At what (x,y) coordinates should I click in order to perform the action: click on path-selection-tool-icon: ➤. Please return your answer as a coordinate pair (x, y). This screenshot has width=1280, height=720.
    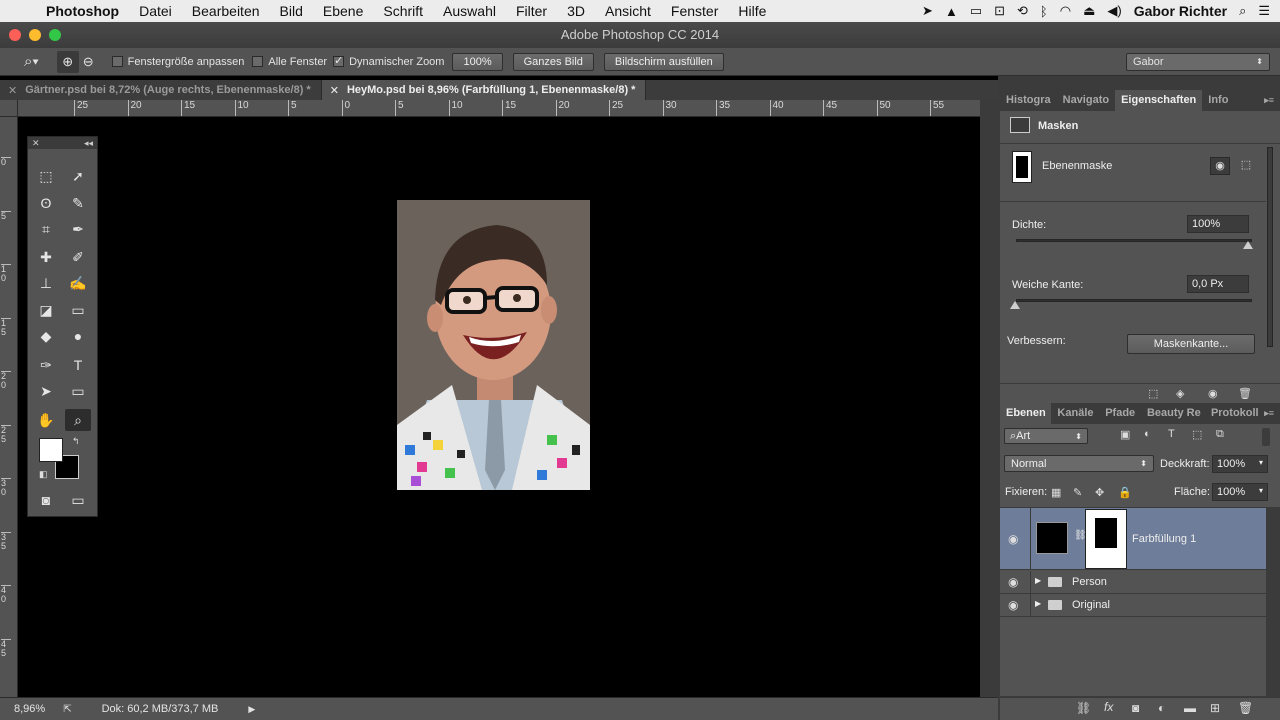
    Looking at the image, I should click on (46, 391).